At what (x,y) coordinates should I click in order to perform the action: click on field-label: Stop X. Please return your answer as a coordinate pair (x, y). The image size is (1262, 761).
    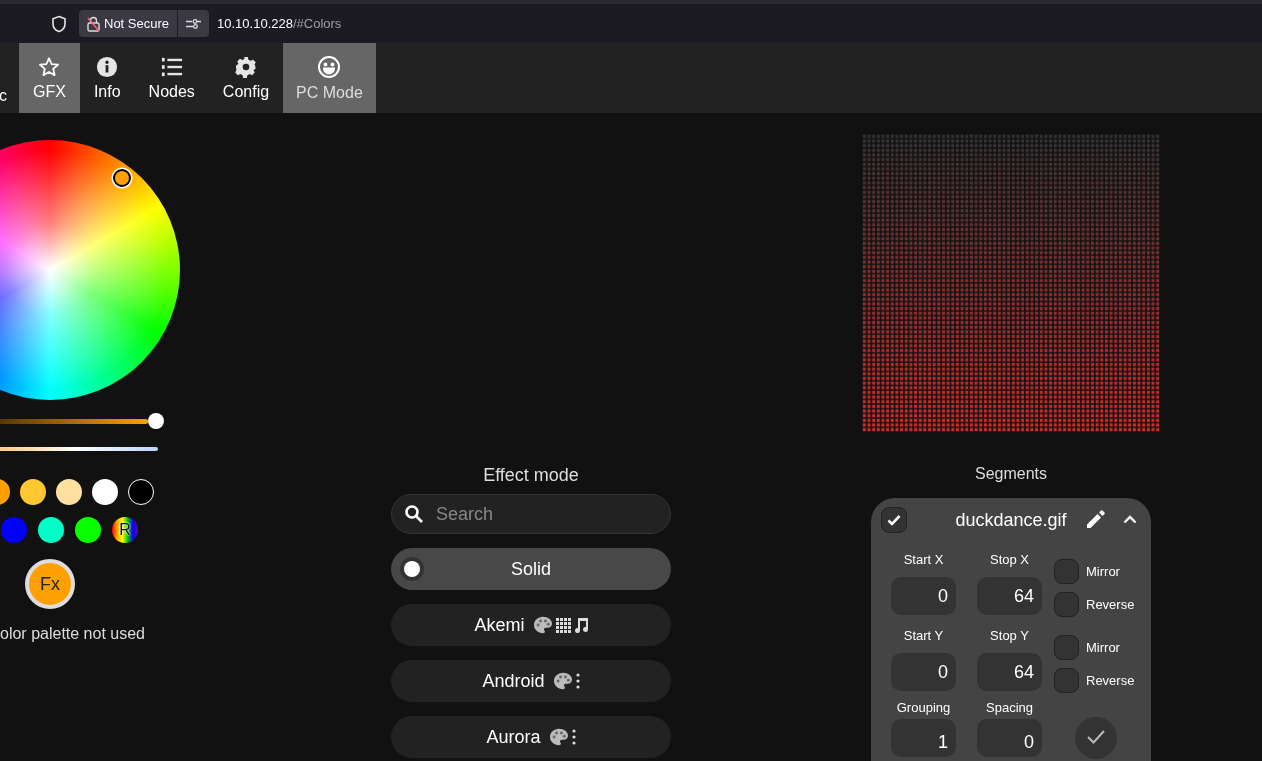
    Looking at the image, I should click on (1009, 560).